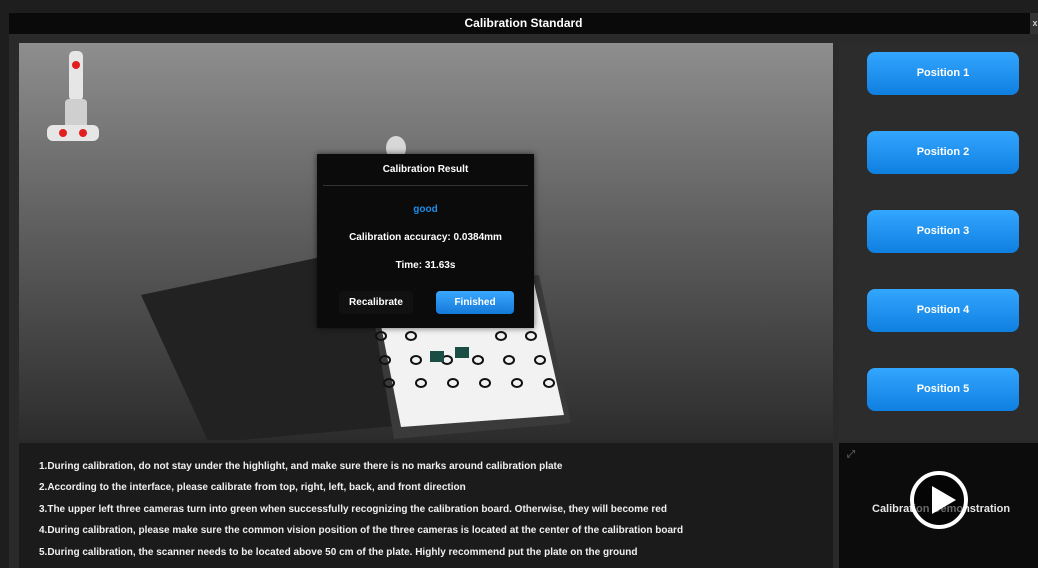 The width and height of the screenshot is (1038, 568). I want to click on dialog-title: Calibration Result, so click(425, 169).